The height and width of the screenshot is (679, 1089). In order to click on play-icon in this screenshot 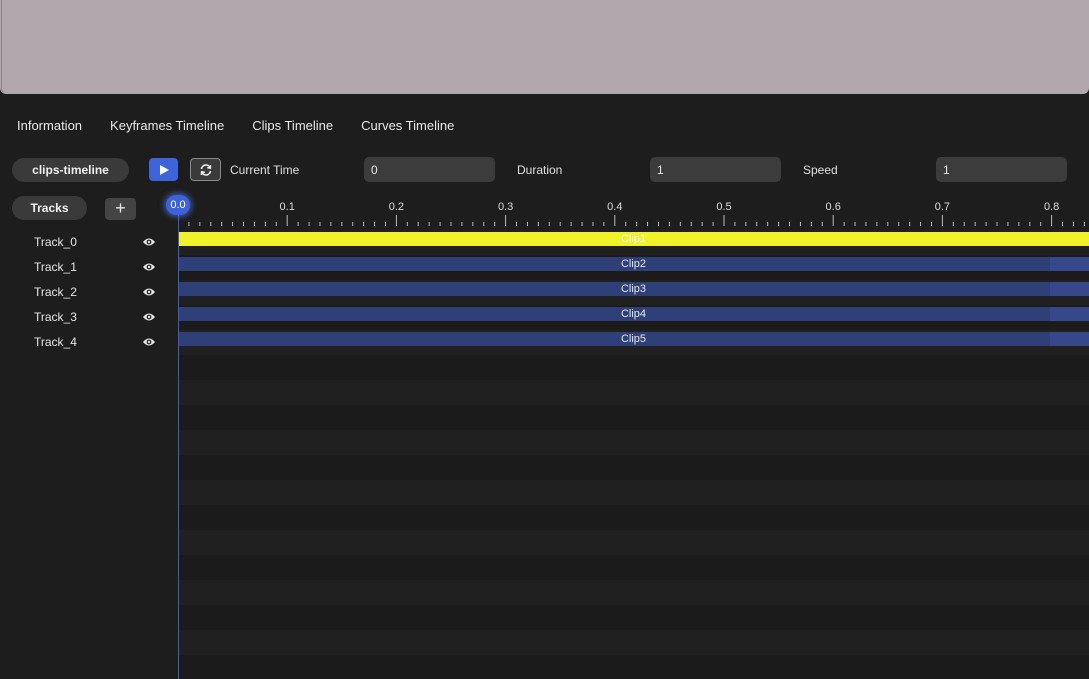, I will do `click(164, 169)`.